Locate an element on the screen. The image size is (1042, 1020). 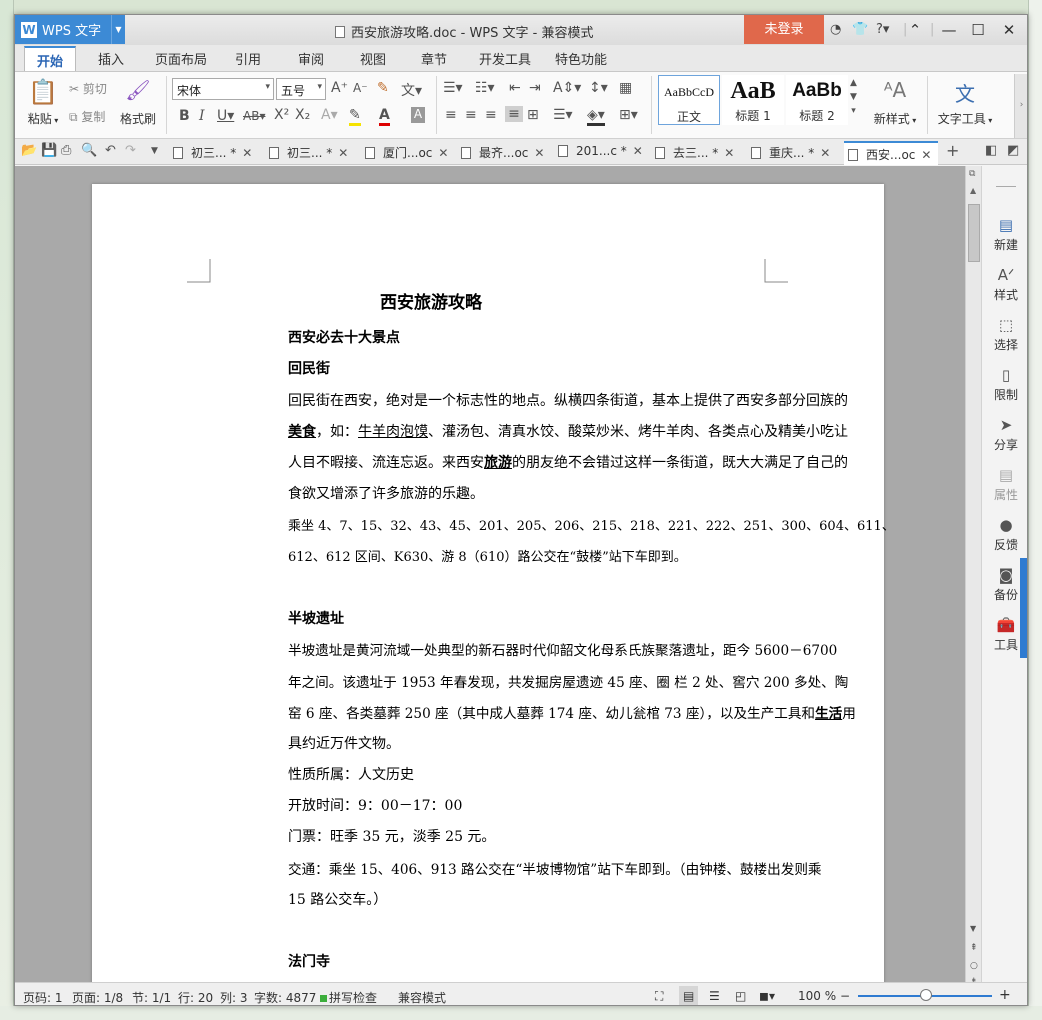
side-feedback-button: ● 反馈 is located at coordinates (1004, 534).